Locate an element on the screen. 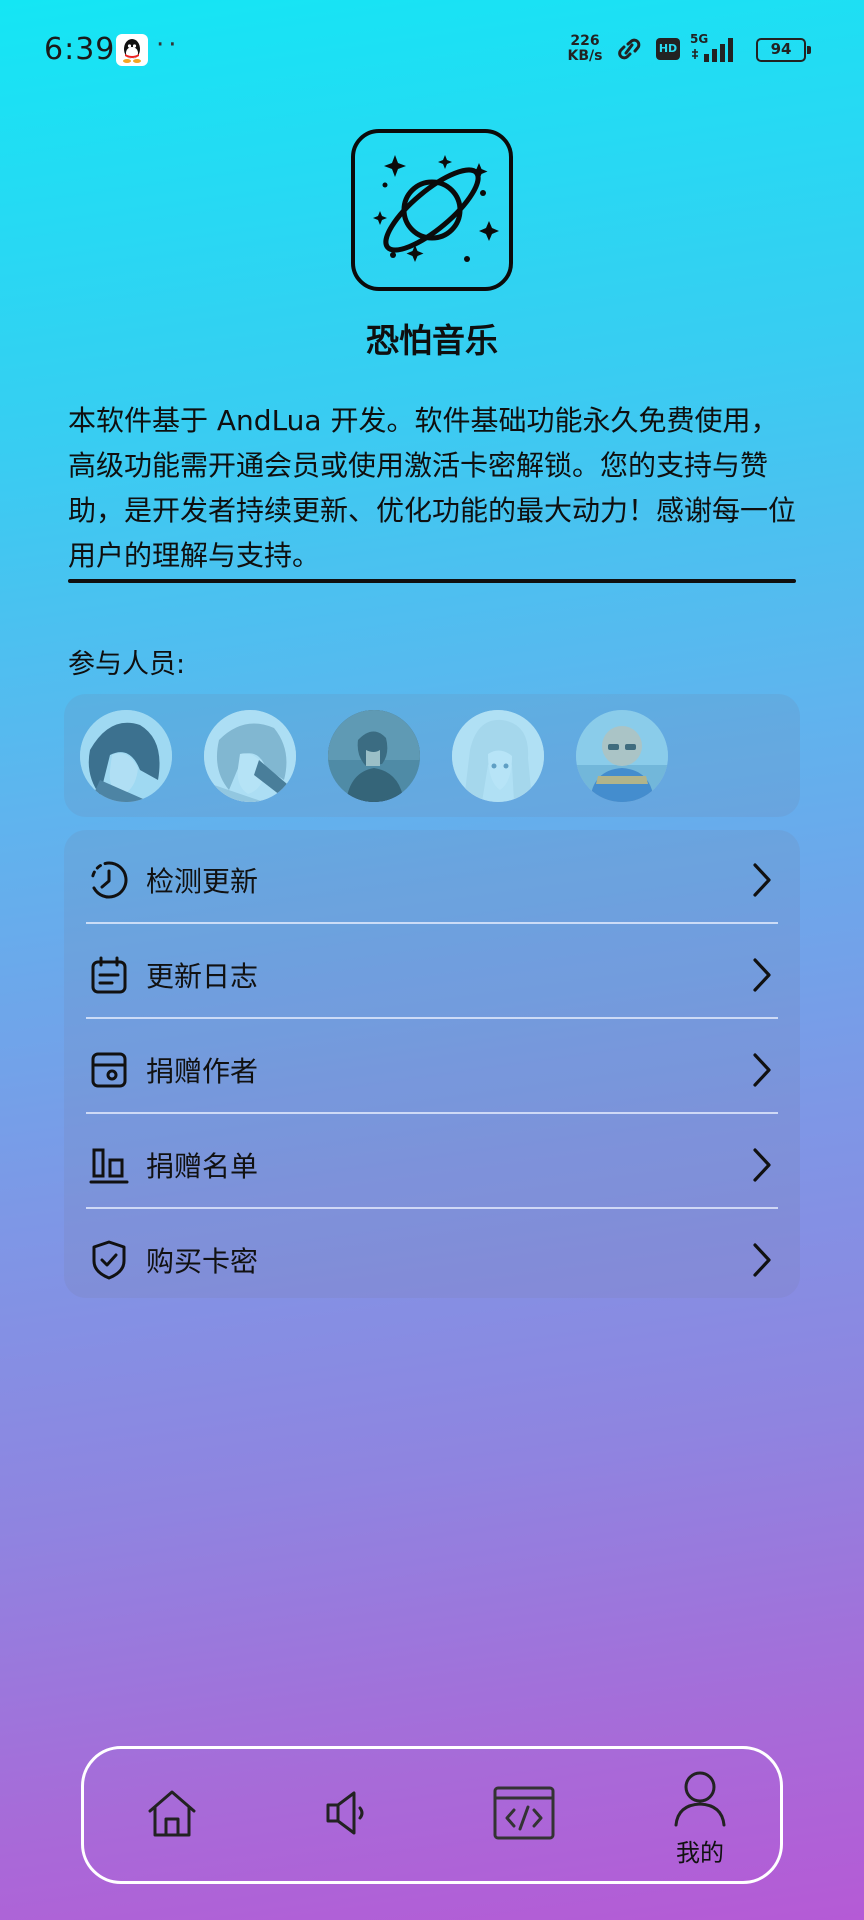  bald-man-photo-avatar is located at coordinates (622, 756).